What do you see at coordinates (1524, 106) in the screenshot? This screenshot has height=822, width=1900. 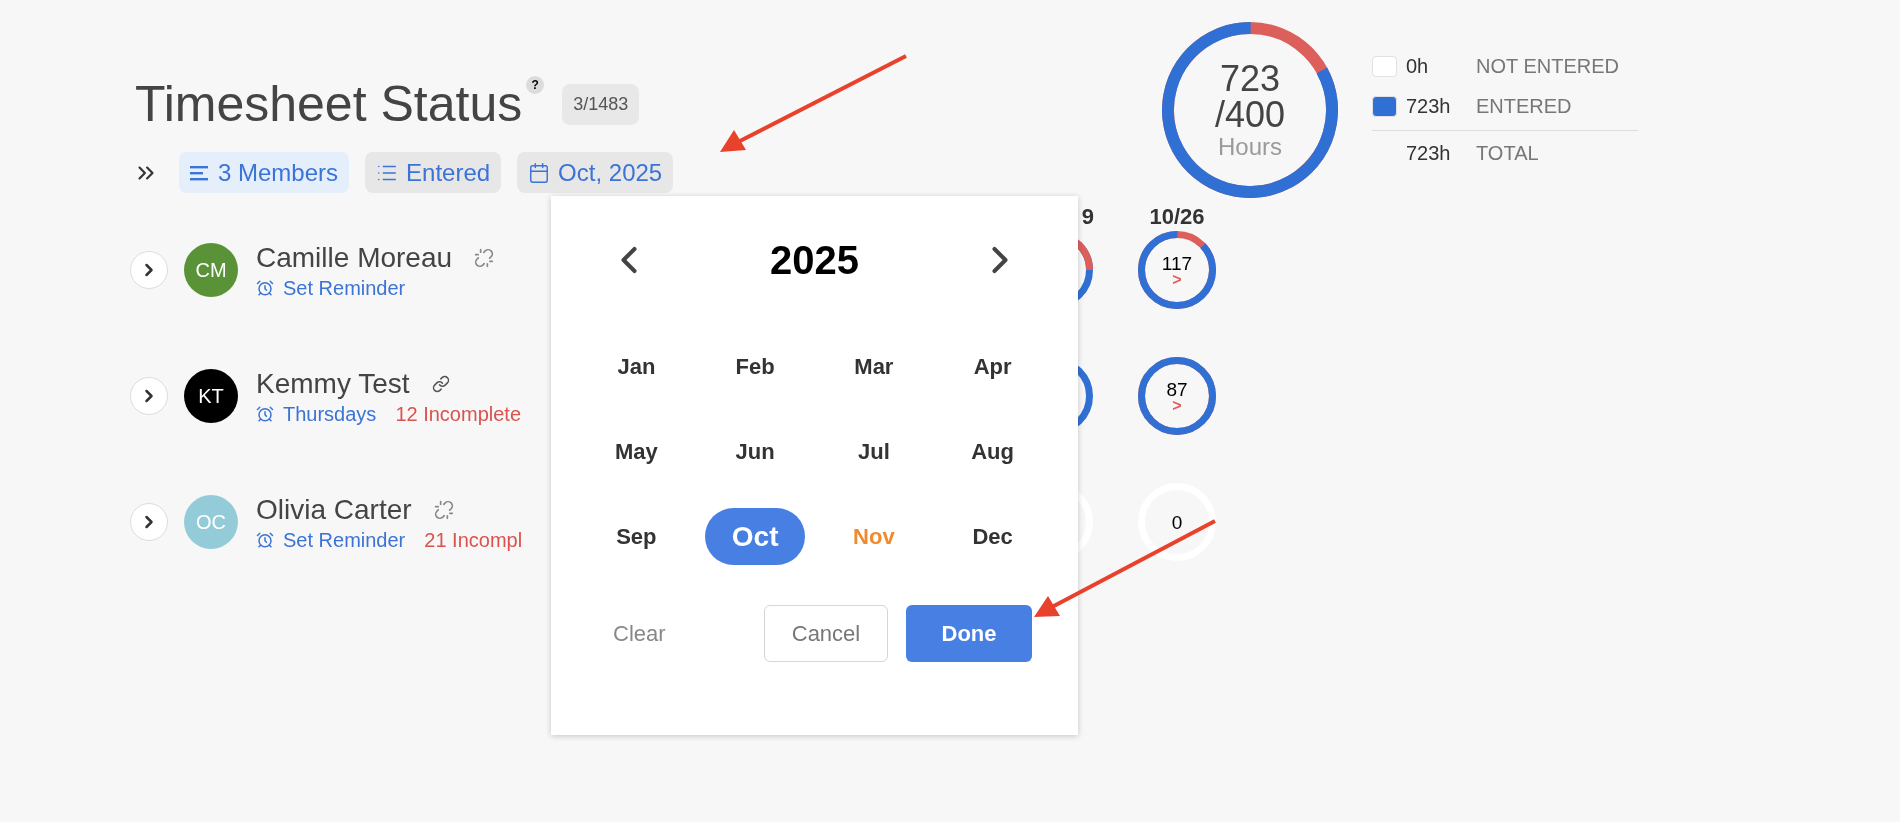 I see `legend-label: ENTERED` at bounding box center [1524, 106].